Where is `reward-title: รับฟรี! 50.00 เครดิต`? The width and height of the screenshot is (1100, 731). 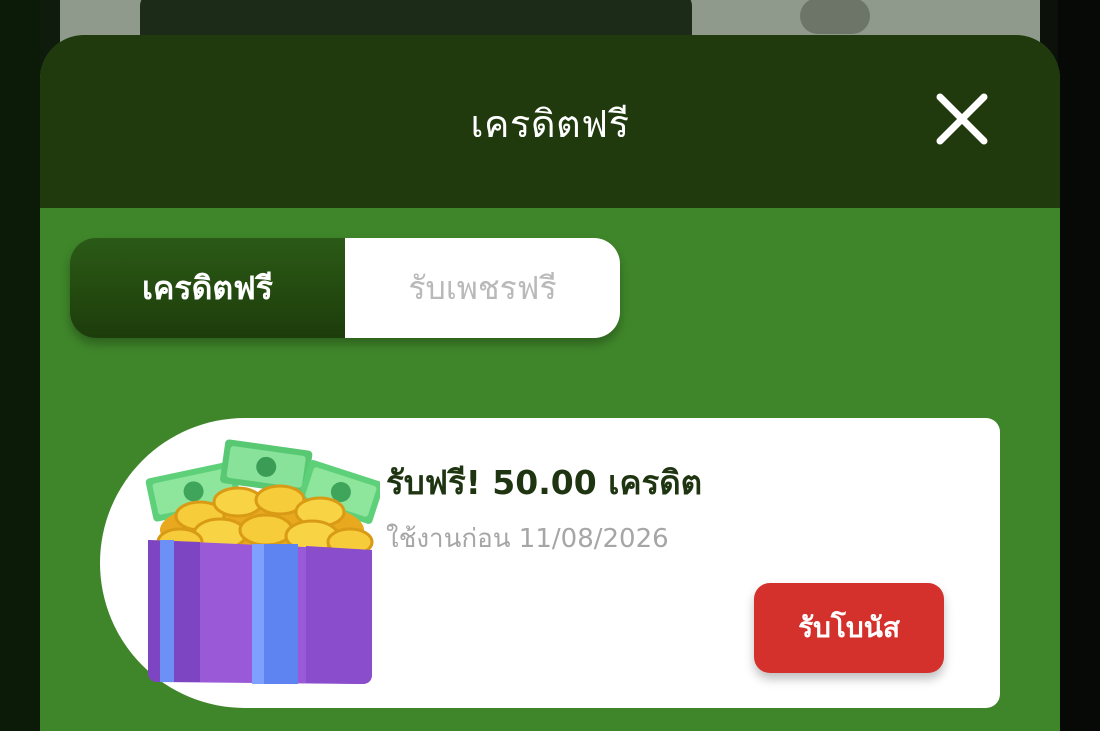
reward-title: รับฟรี! 50.00 เครดิต is located at coordinates (544, 482).